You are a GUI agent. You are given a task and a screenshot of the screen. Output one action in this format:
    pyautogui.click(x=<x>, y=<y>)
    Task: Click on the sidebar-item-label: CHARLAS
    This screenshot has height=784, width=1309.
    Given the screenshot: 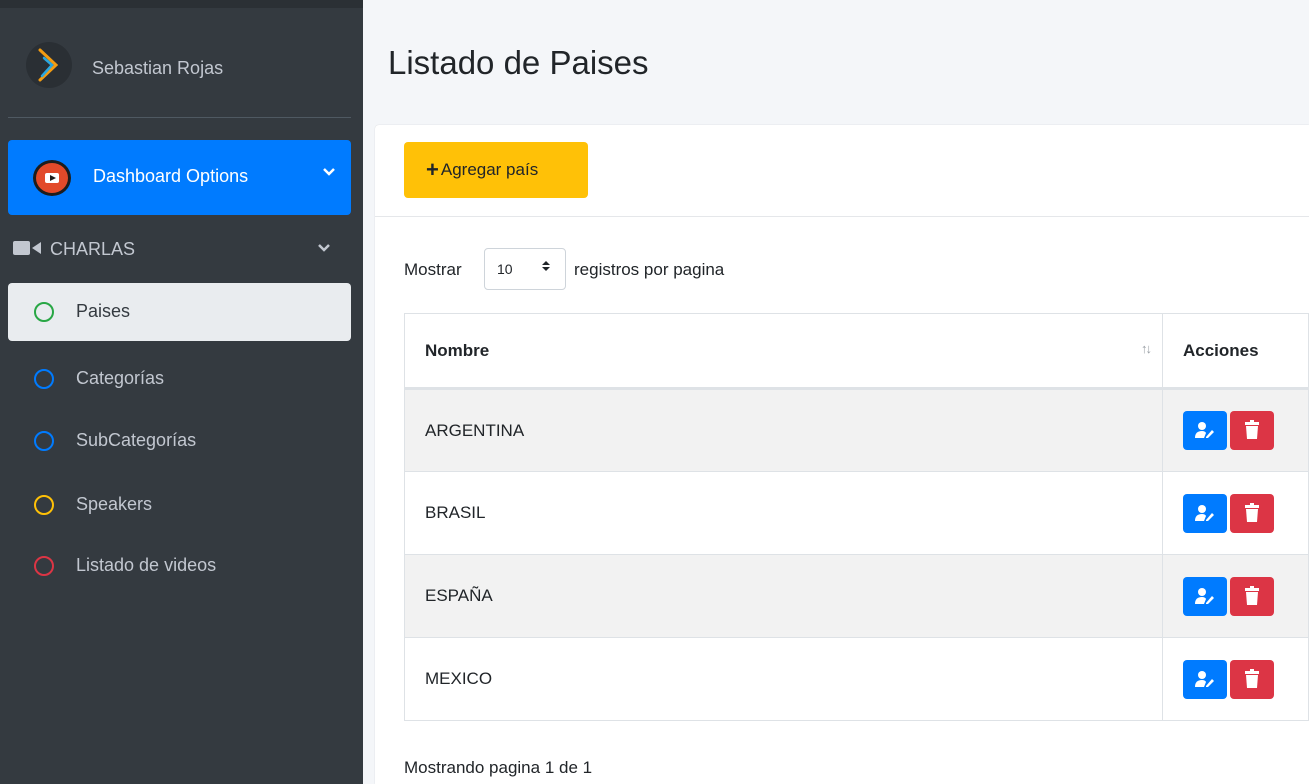 What is the action you would take?
    pyautogui.click(x=93, y=249)
    